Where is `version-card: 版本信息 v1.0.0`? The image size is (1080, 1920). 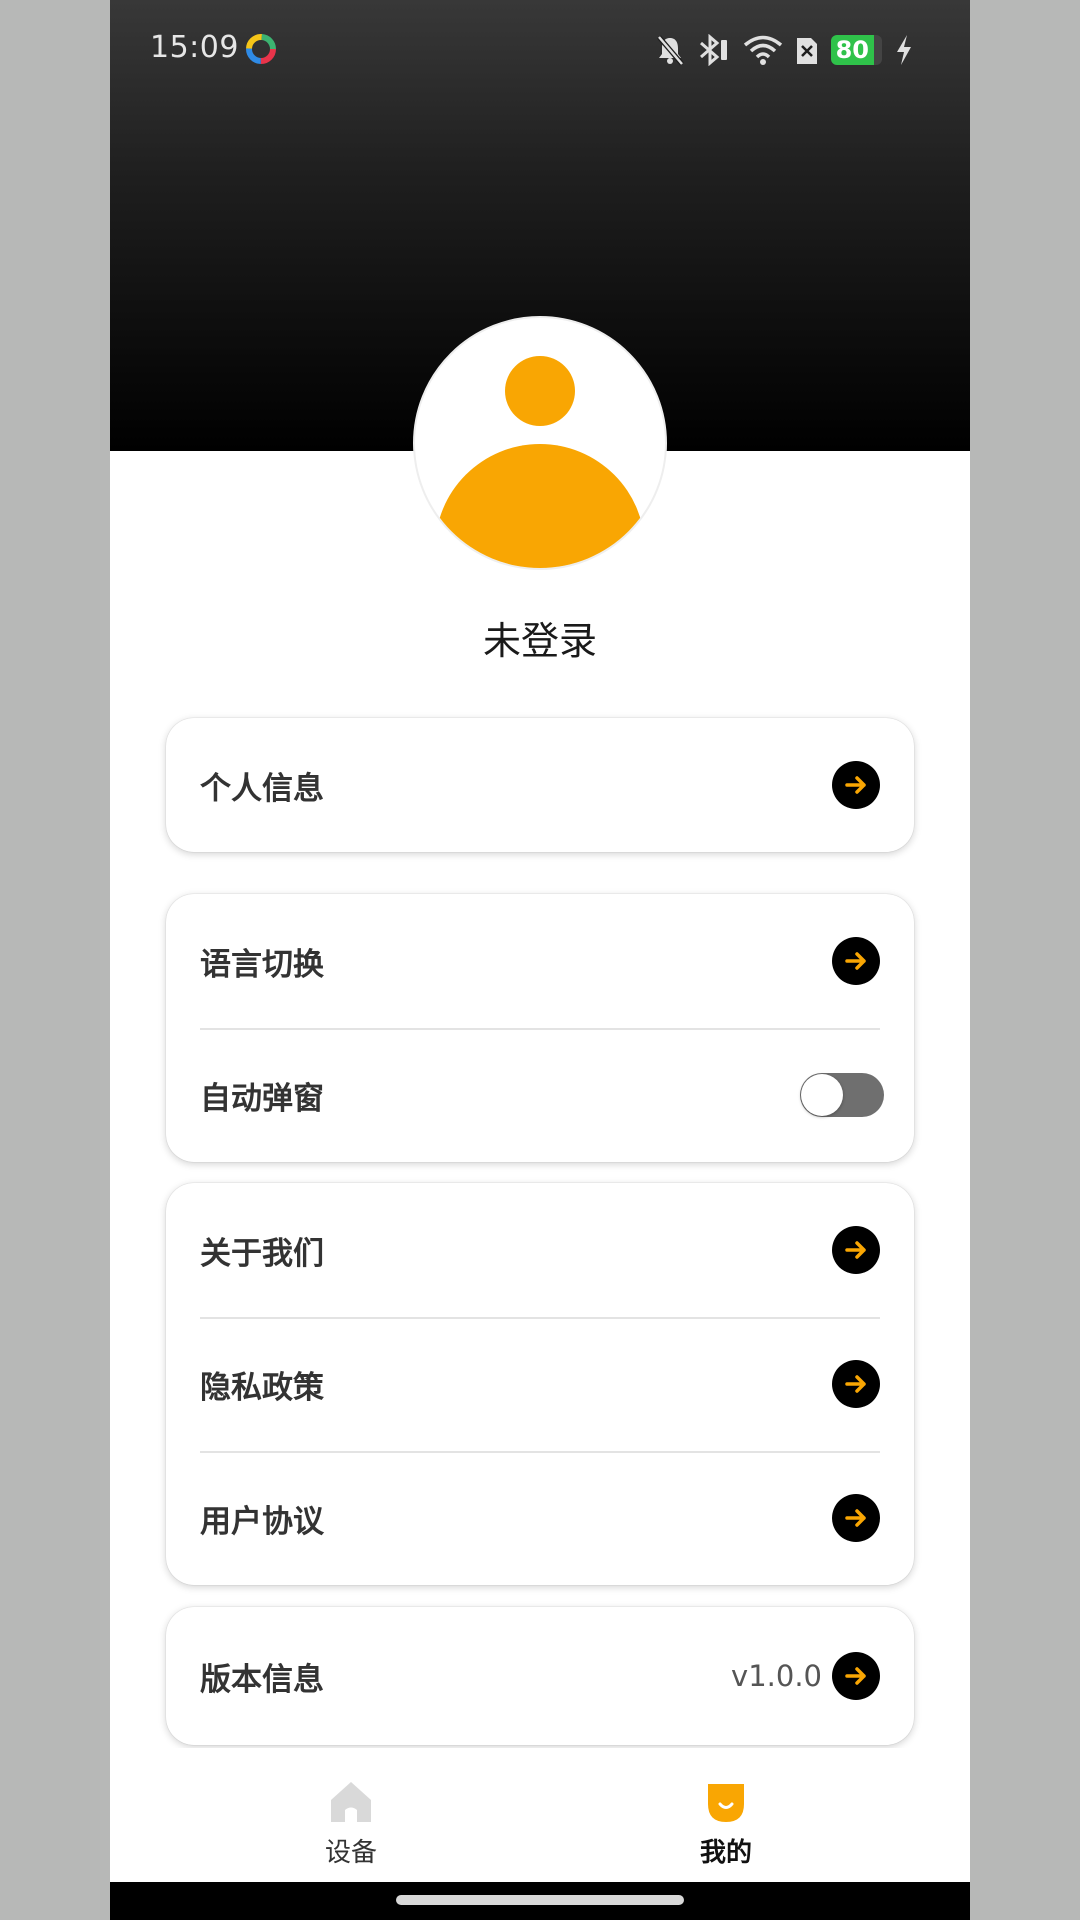
version-card: 版本信息 v1.0.0 is located at coordinates (540, 1676).